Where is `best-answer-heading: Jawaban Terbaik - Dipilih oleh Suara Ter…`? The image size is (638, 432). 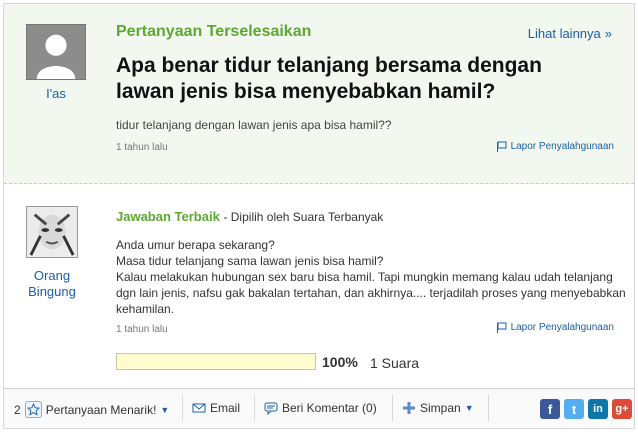 best-answer-heading: Jawaban Terbaik - Dipilih oleh Suara Ter… is located at coordinates (249, 216).